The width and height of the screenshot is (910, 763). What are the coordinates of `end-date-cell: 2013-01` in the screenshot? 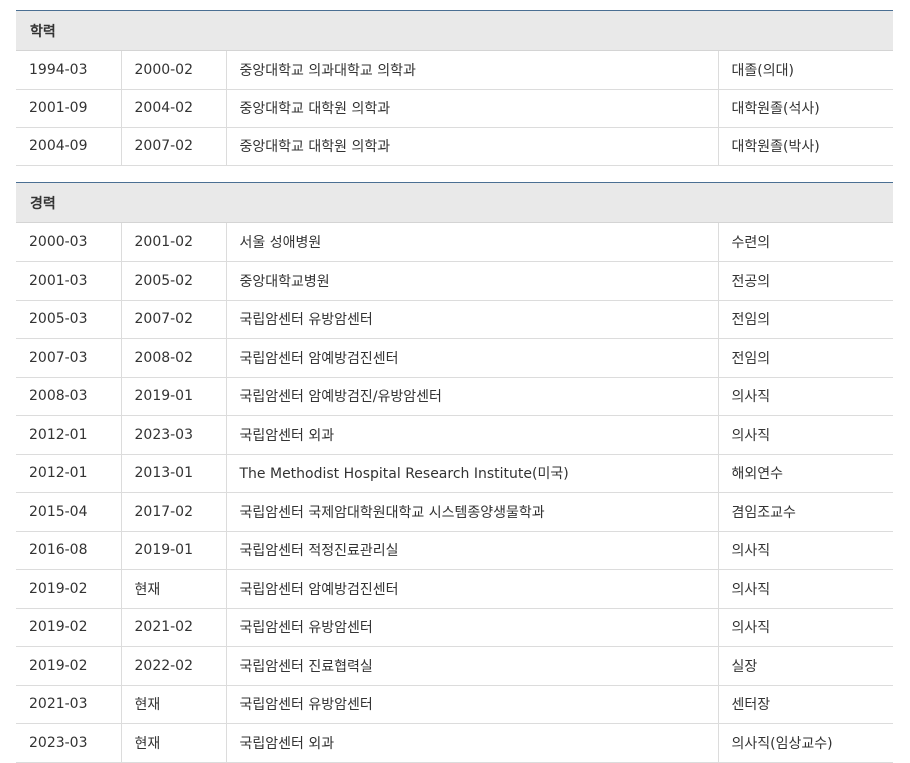 It's located at (173, 473).